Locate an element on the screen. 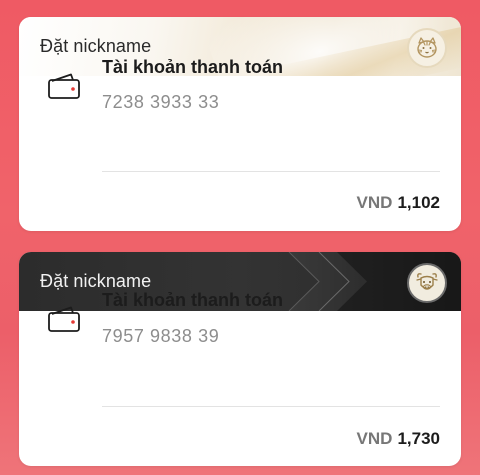  balance: VND 1,102 is located at coordinates (398, 203).